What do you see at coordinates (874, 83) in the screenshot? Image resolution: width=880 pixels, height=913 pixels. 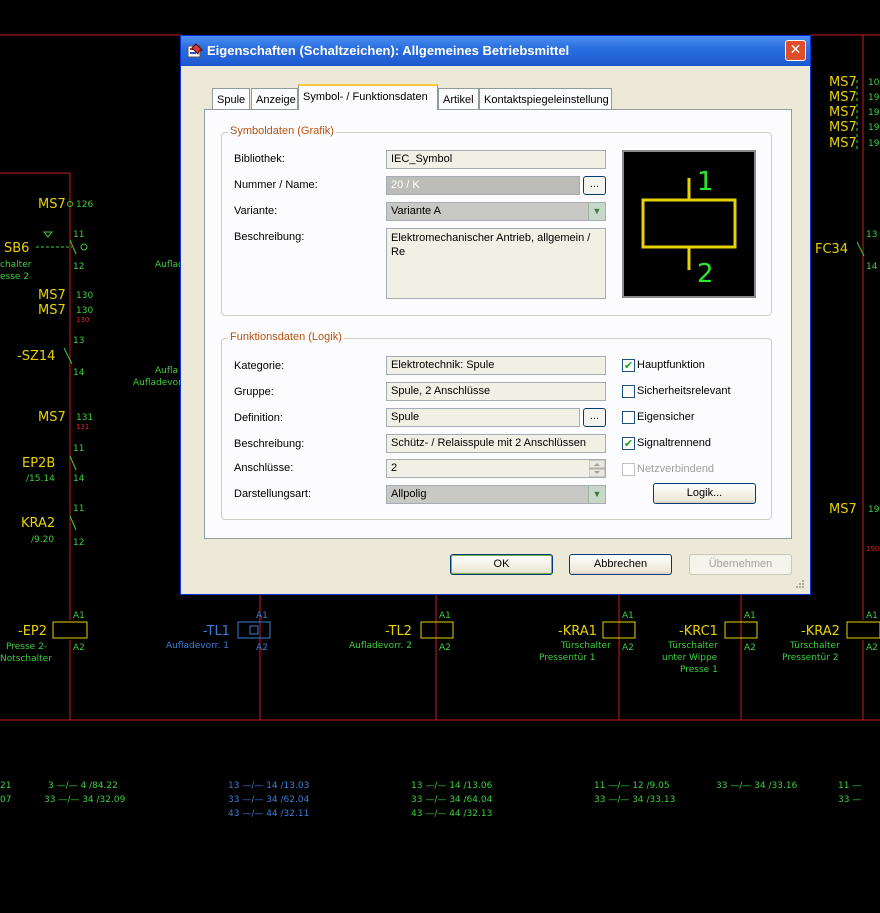 I see `right-ms7-num-0: 10` at bounding box center [874, 83].